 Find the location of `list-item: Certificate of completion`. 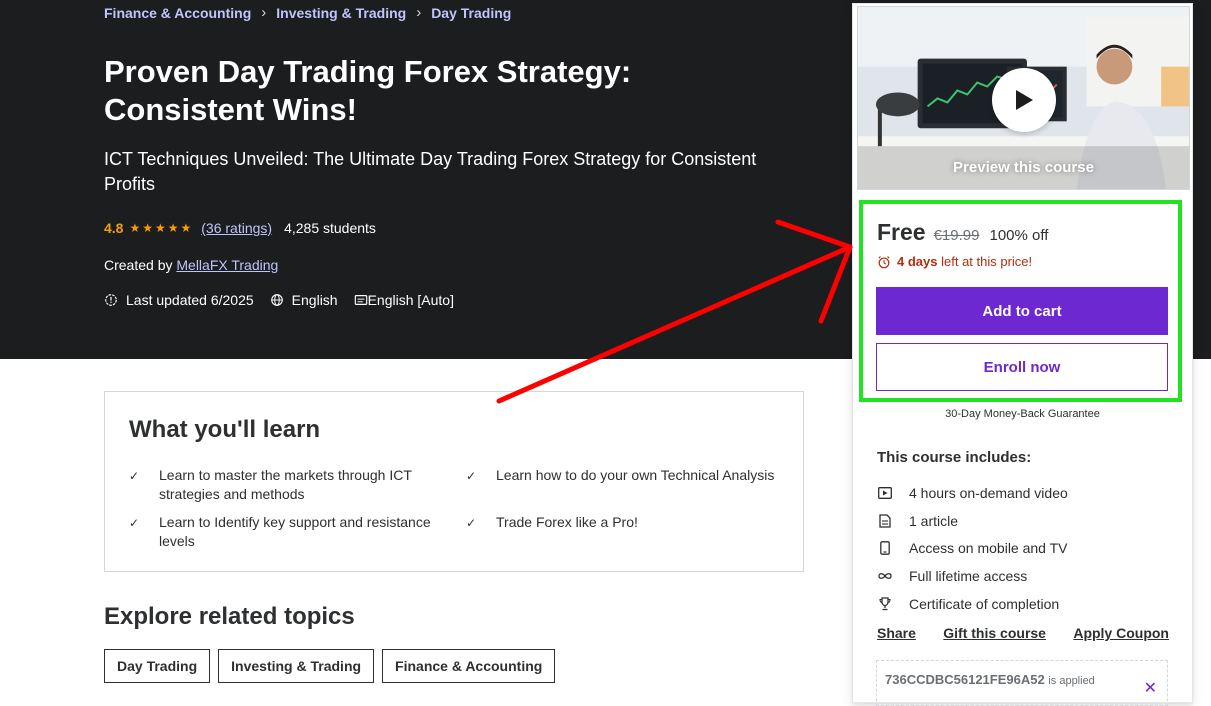

list-item: Certificate of completion is located at coordinates (972, 604).